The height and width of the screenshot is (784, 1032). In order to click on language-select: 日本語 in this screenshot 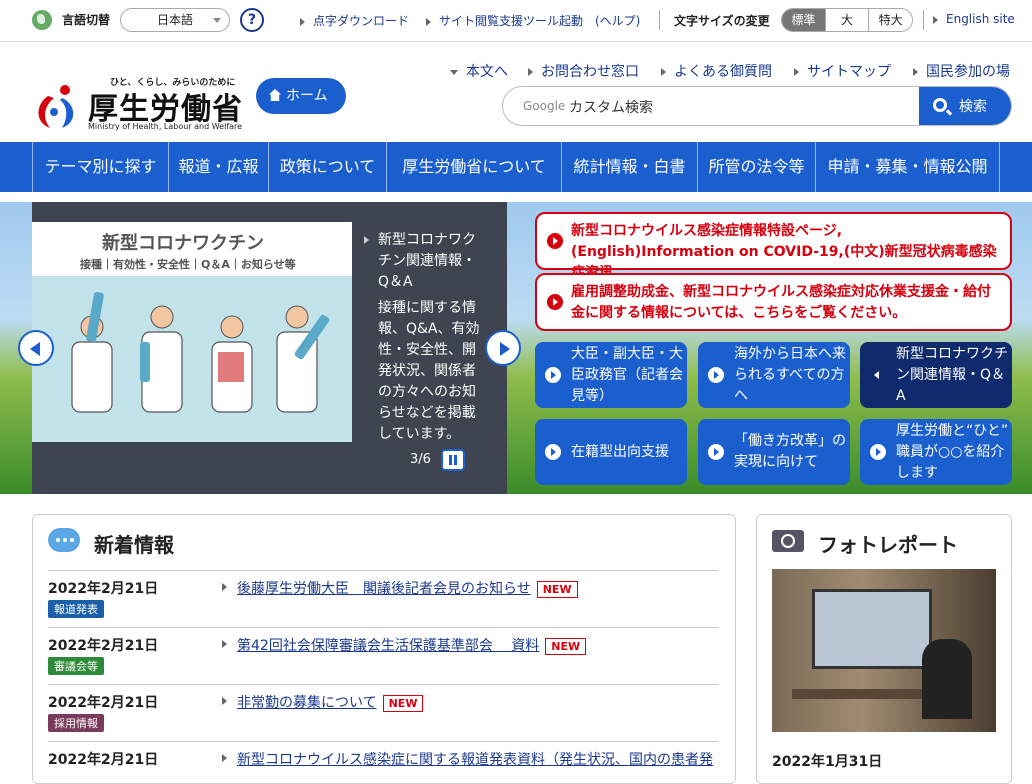, I will do `click(175, 20)`.